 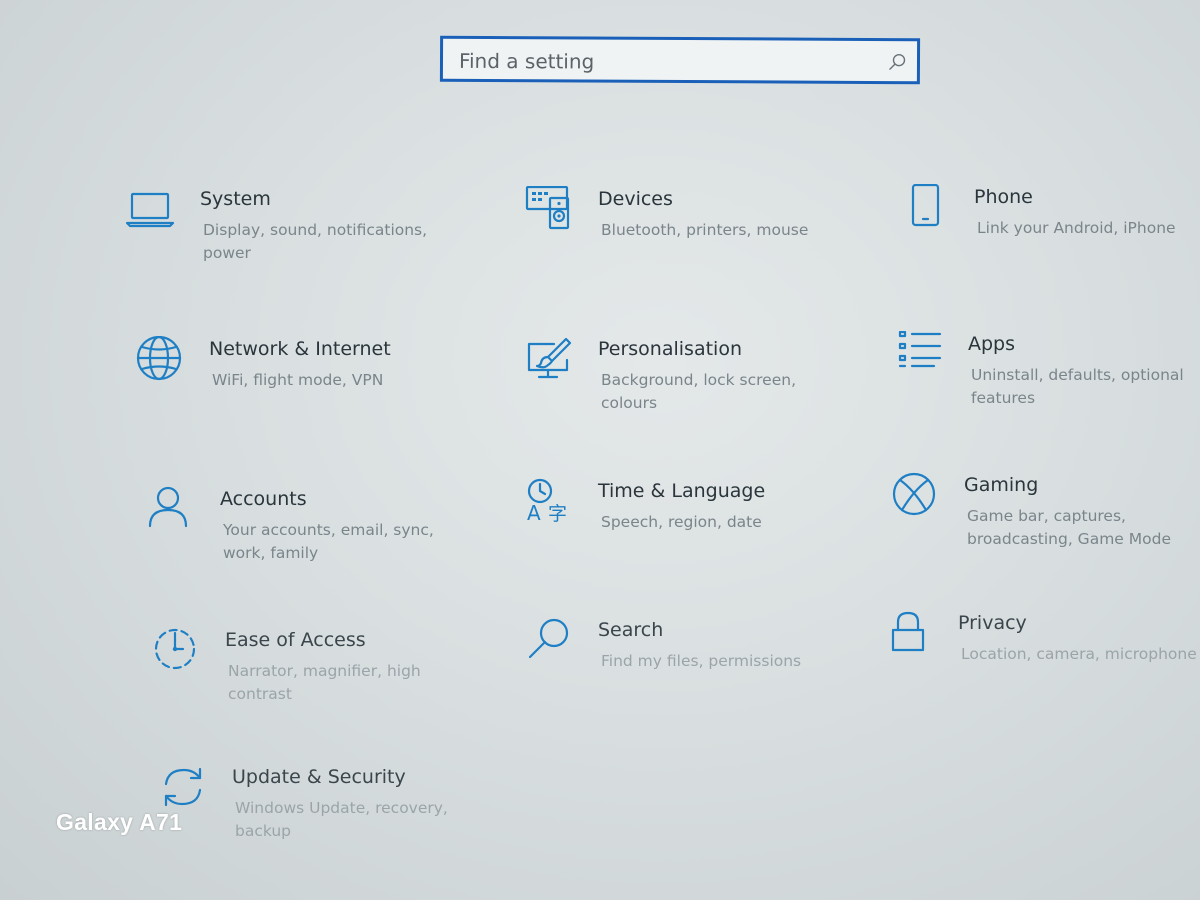 What do you see at coordinates (263, 499) in the screenshot?
I see `tile-title: Accounts` at bounding box center [263, 499].